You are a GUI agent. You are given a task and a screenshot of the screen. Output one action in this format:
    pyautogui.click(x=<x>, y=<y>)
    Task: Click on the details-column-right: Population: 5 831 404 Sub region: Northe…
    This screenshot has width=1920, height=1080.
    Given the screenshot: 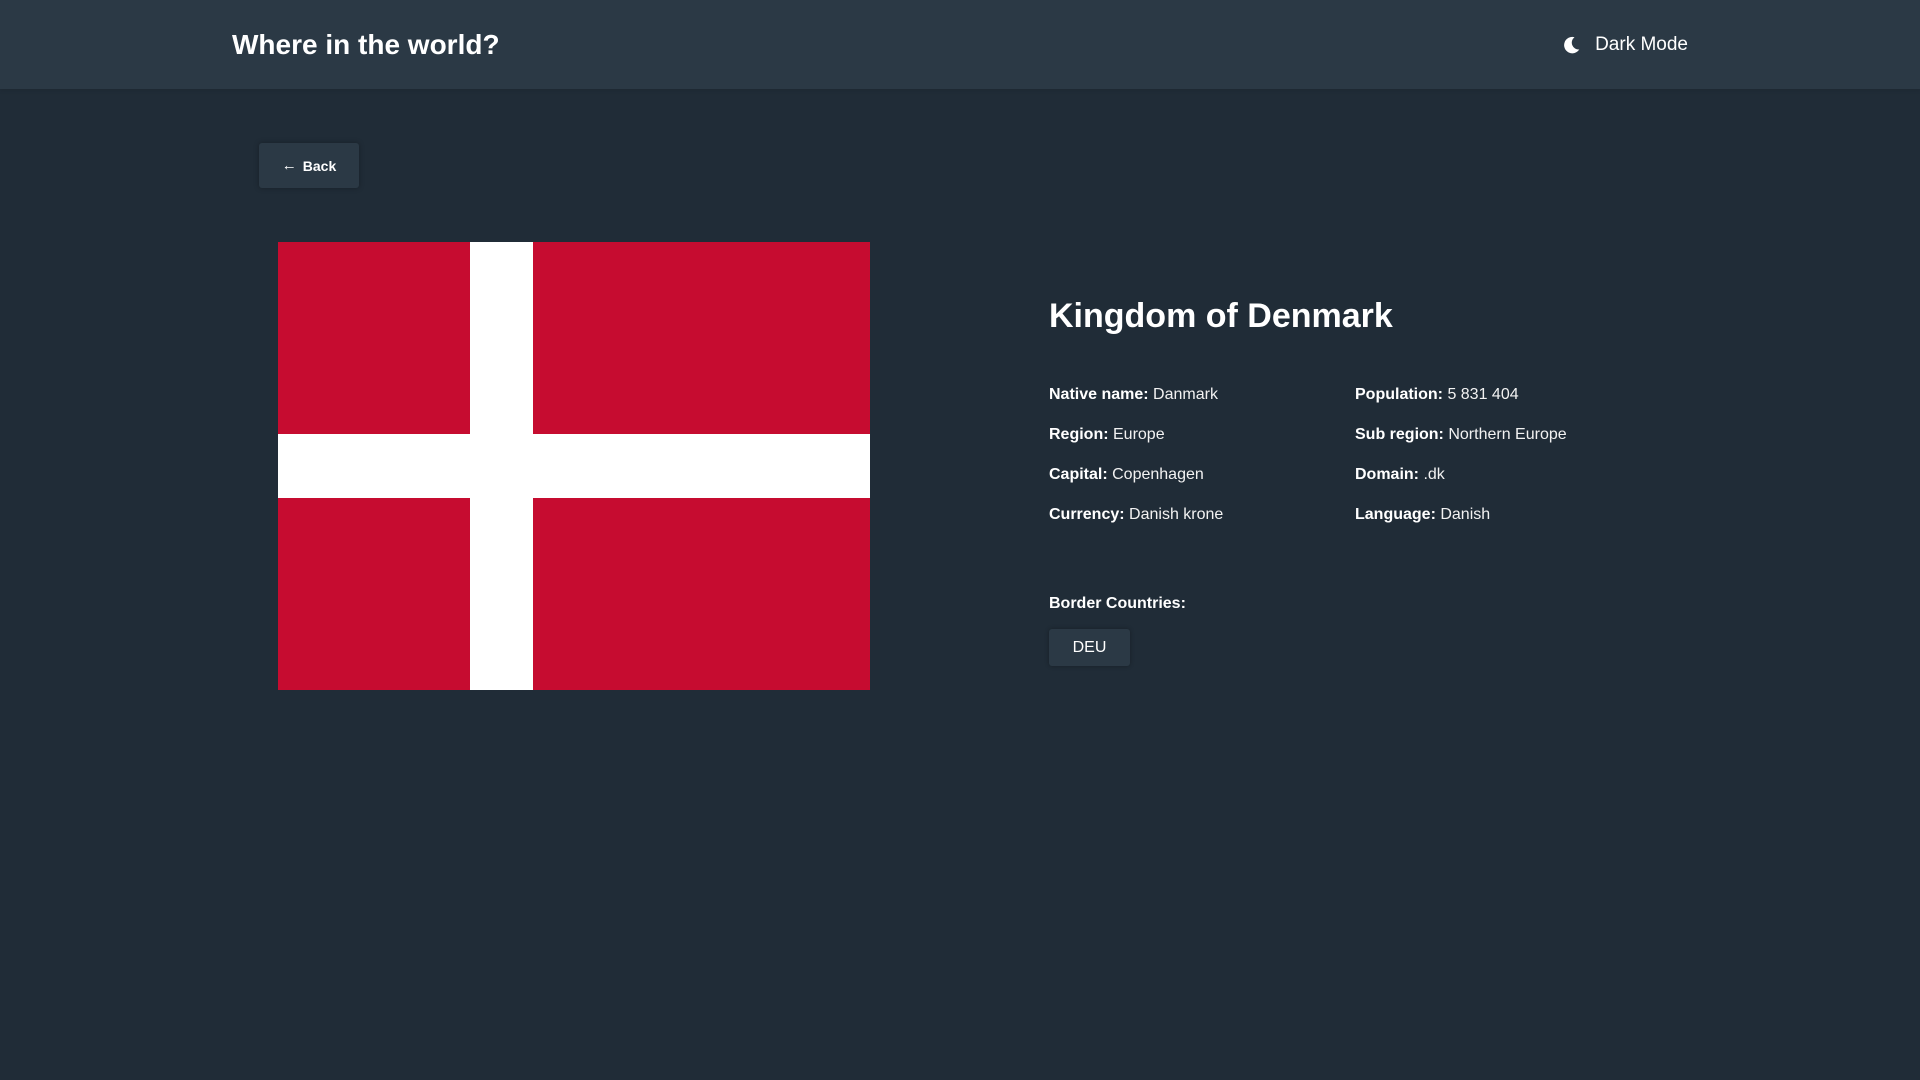 What is the action you would take?
    pyautogui.click(x=1461, y=465)
    